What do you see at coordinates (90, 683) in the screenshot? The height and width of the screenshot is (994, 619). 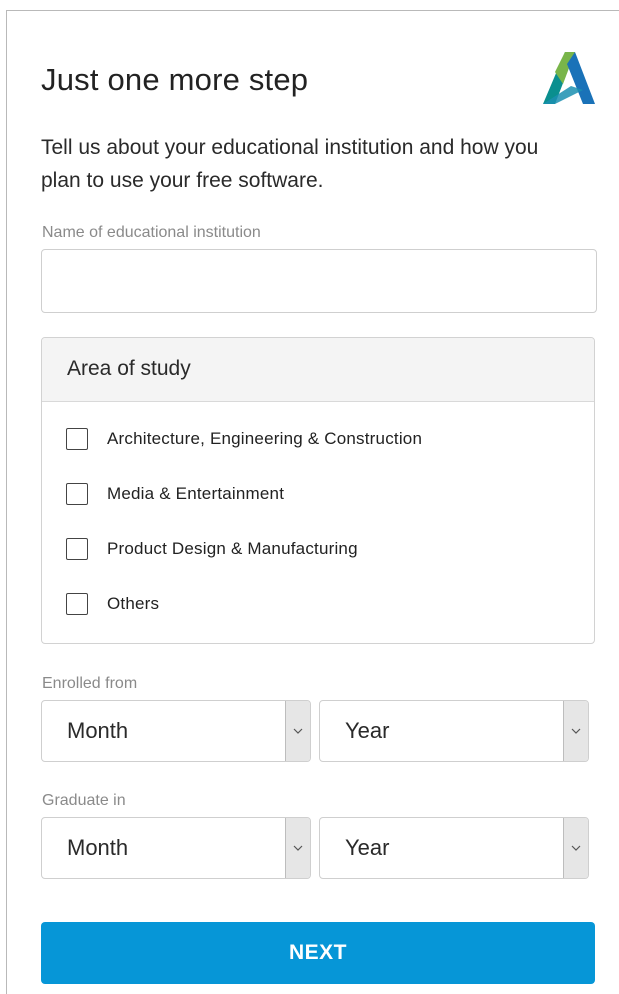 I see `enrolled-from-label: Enrolled from` at bounding box center [90, 683].